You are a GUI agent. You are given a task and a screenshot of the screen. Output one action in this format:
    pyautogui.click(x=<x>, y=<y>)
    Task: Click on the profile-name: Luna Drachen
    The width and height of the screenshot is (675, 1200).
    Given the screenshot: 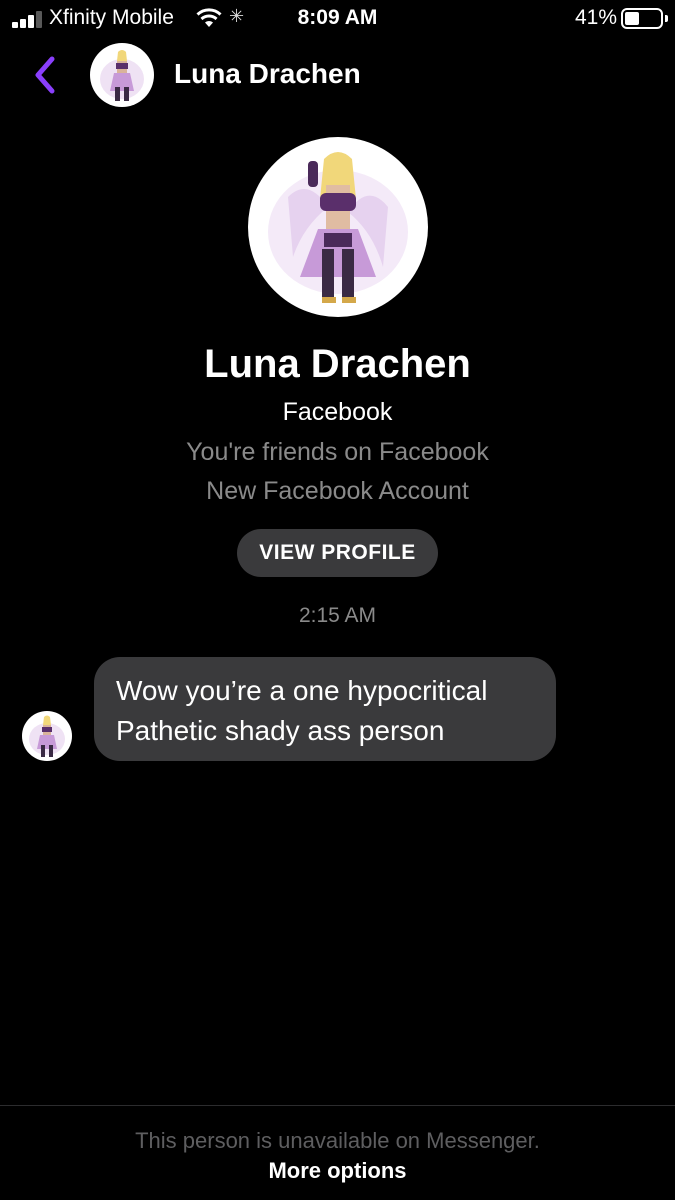 What is the action you would take?
    pyautogui.click(x=337, y=364)
    